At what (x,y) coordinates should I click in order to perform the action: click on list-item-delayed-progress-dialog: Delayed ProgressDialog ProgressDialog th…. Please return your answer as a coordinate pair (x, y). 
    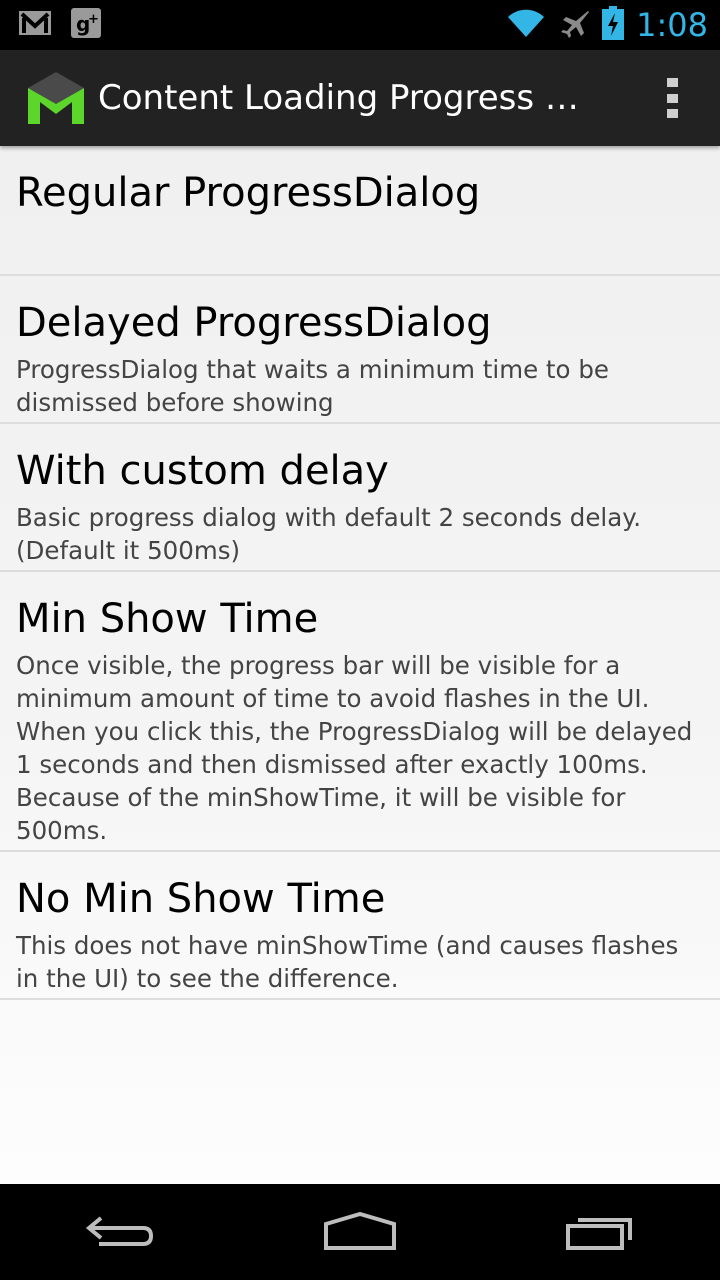
    Looking at the image, I should click on (360, 350).